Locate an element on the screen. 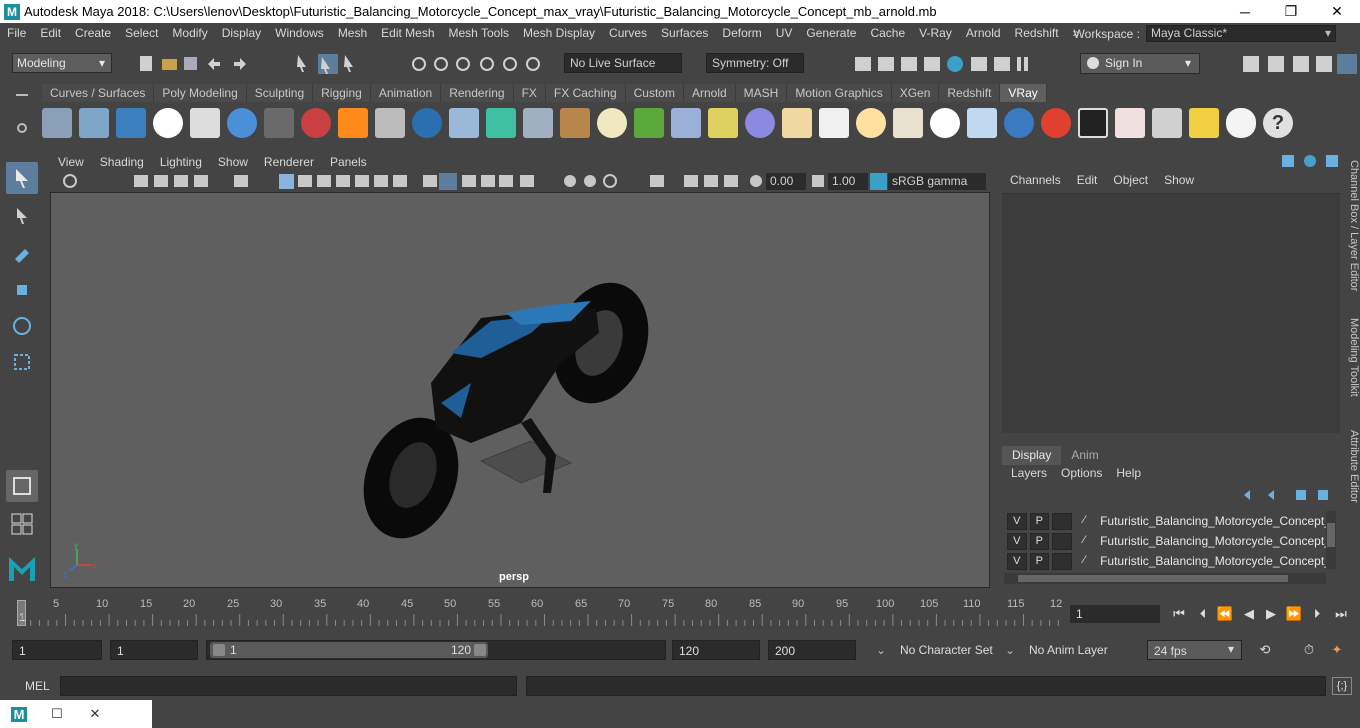  vray-camera-icon is located at coordinates (279, 123).